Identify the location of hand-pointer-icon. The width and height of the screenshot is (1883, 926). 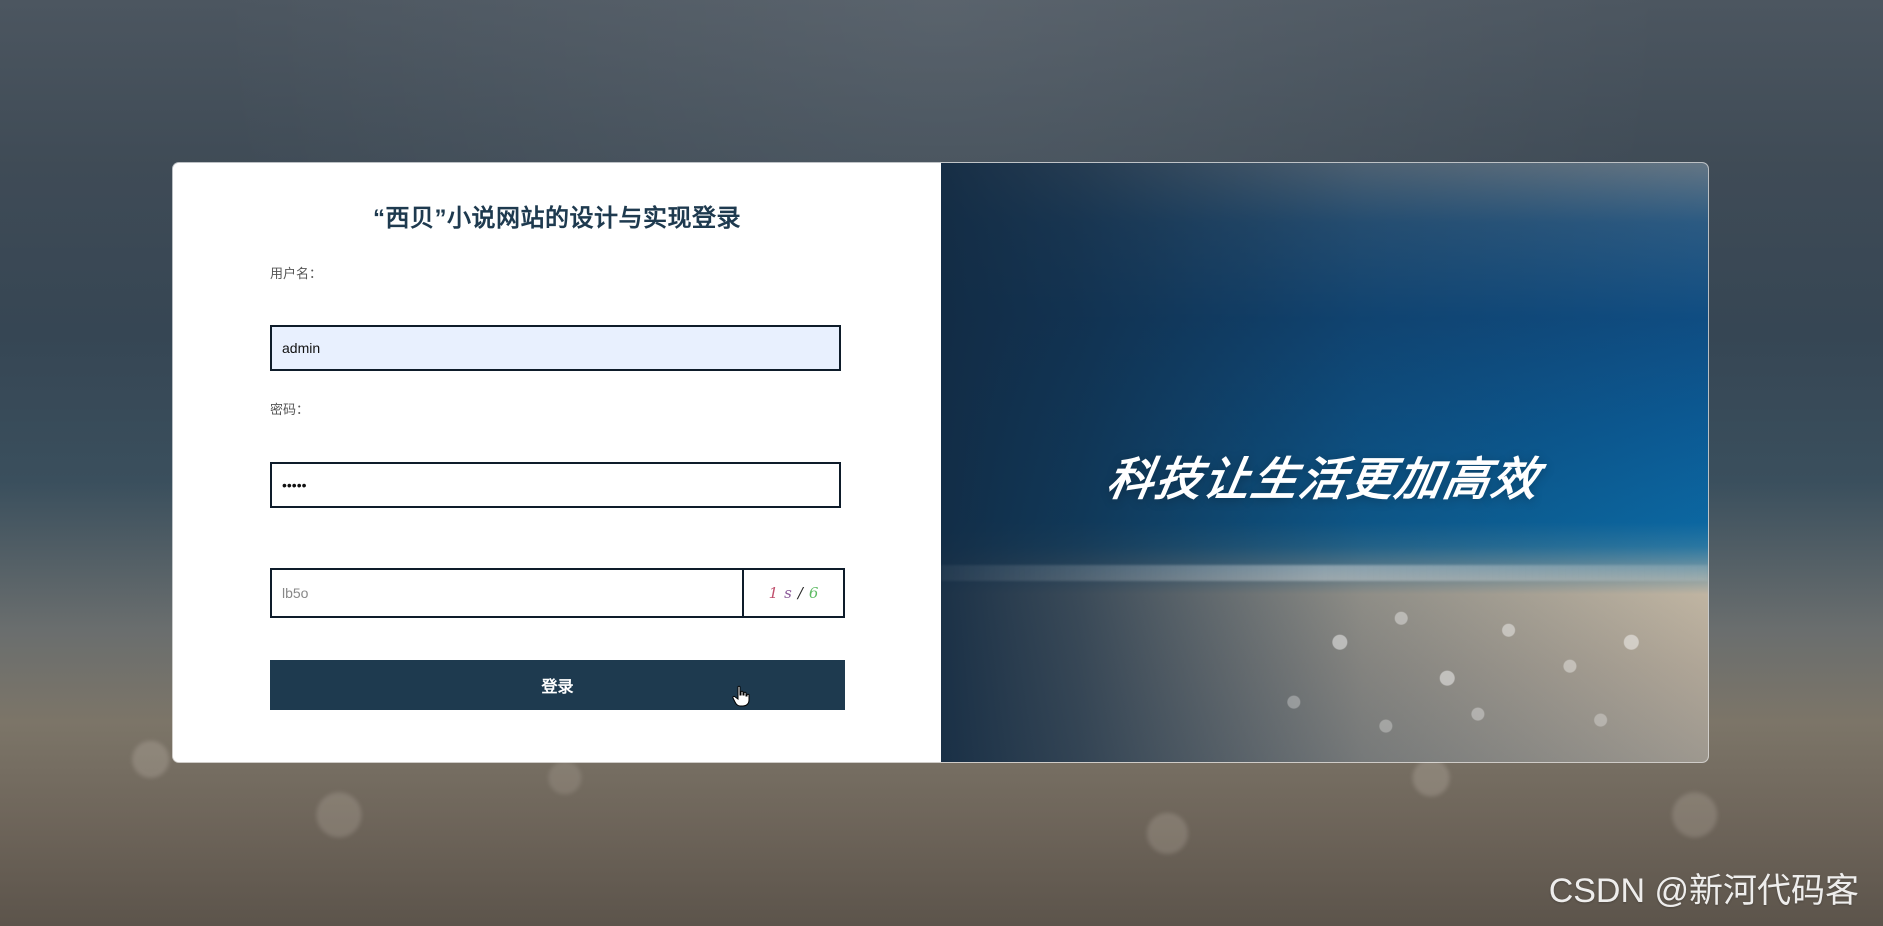
(741, 696).